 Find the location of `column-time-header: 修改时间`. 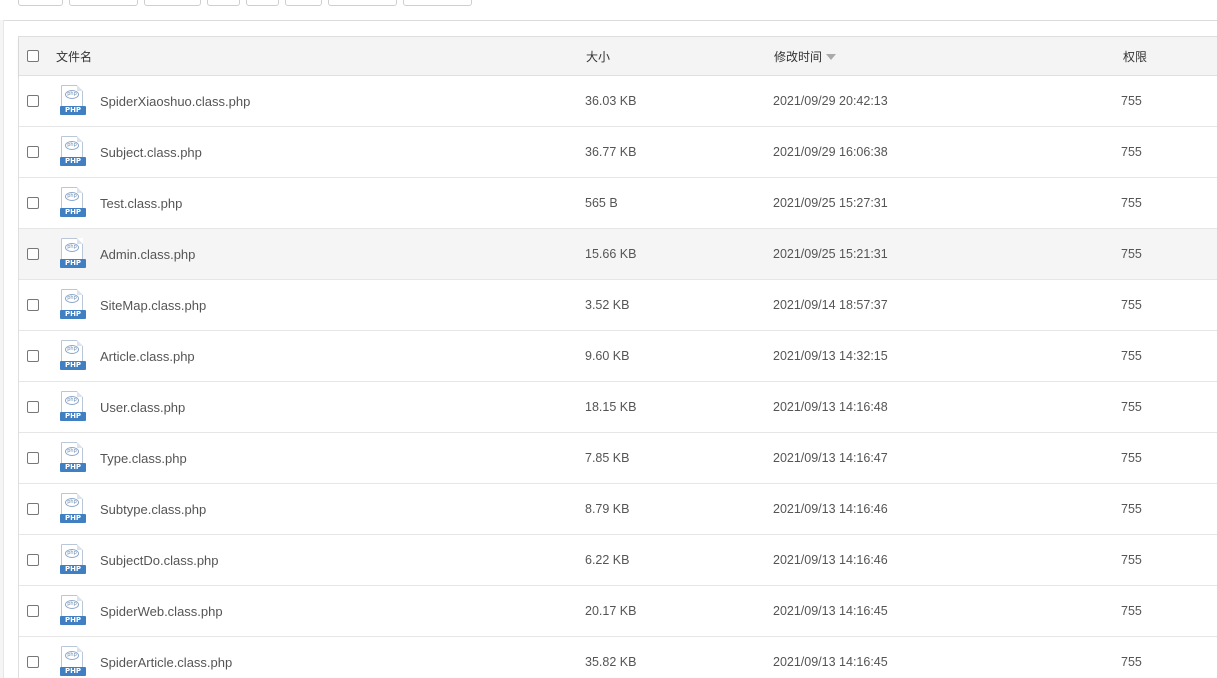

column-time-header: 修改时间 is located at coordinates (805, 56).